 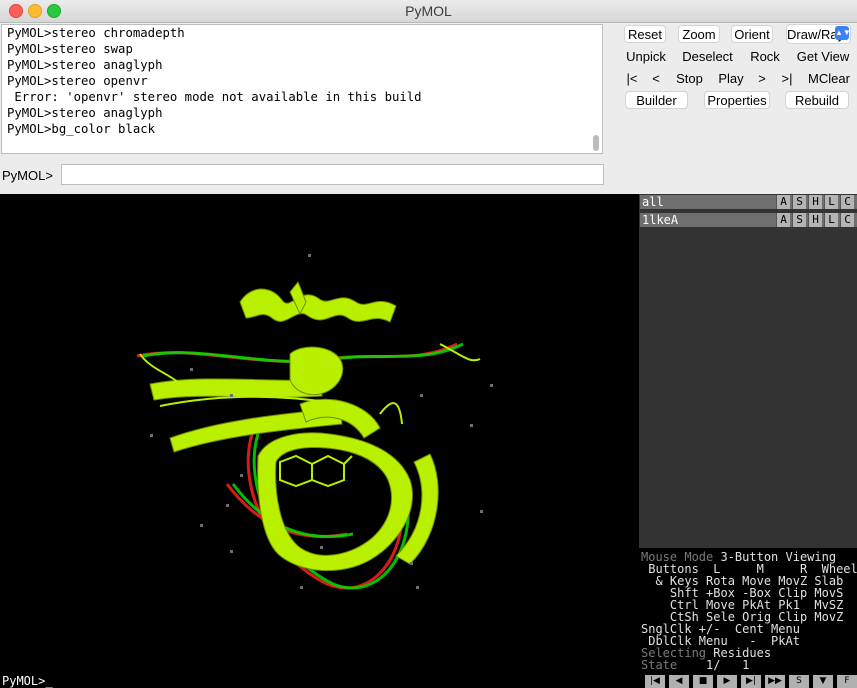 I want to click on log-scrollbar, so click(x=596, y=143).